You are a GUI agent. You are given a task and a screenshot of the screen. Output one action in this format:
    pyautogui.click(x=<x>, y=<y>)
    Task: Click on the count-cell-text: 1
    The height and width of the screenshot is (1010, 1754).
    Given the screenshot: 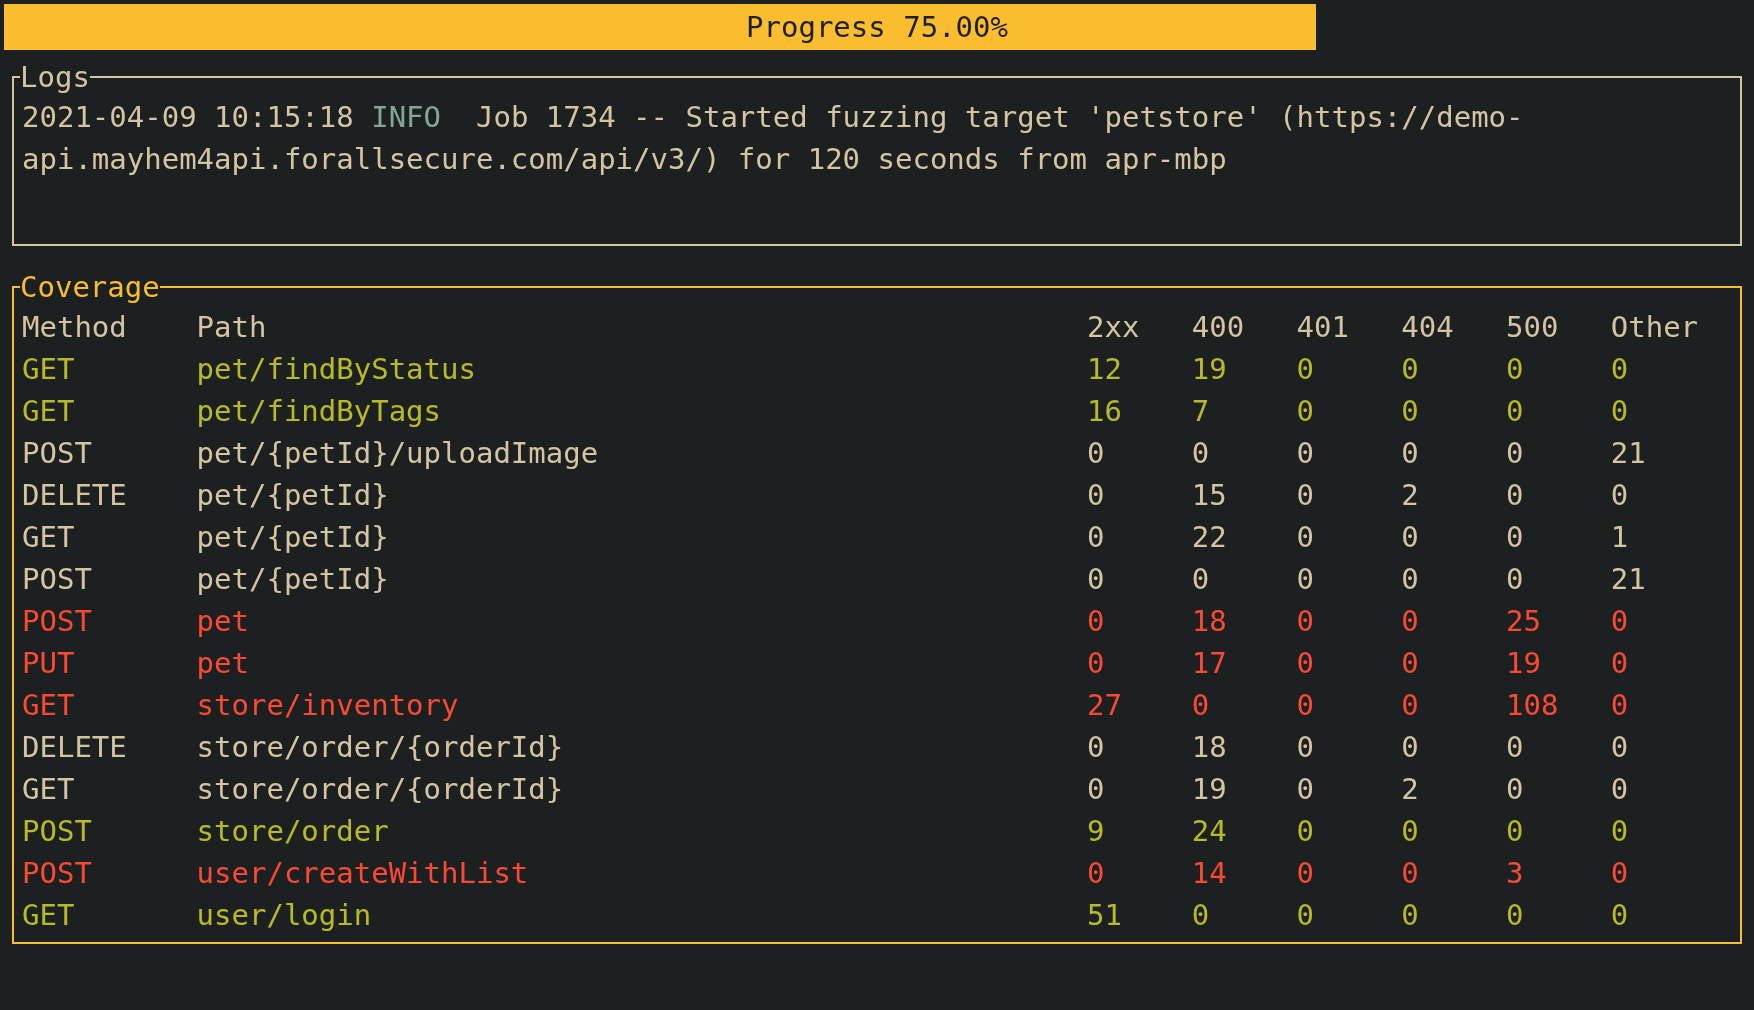 What is the action you would take?
    pyautogui.click(x=1620, y=537)
    